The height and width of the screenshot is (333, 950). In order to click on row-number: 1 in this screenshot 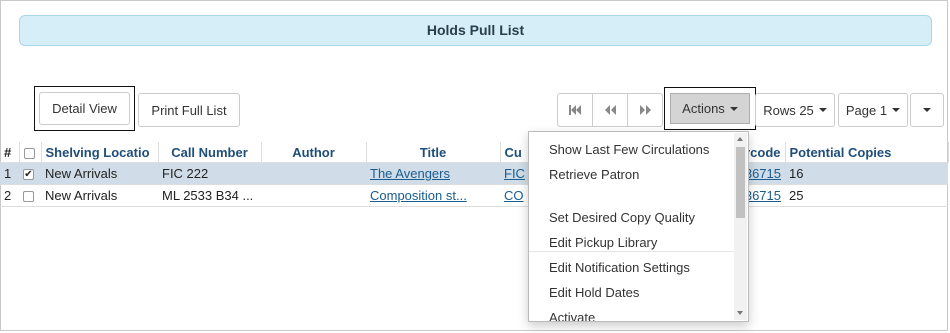, I will do `click(9, 173)`.